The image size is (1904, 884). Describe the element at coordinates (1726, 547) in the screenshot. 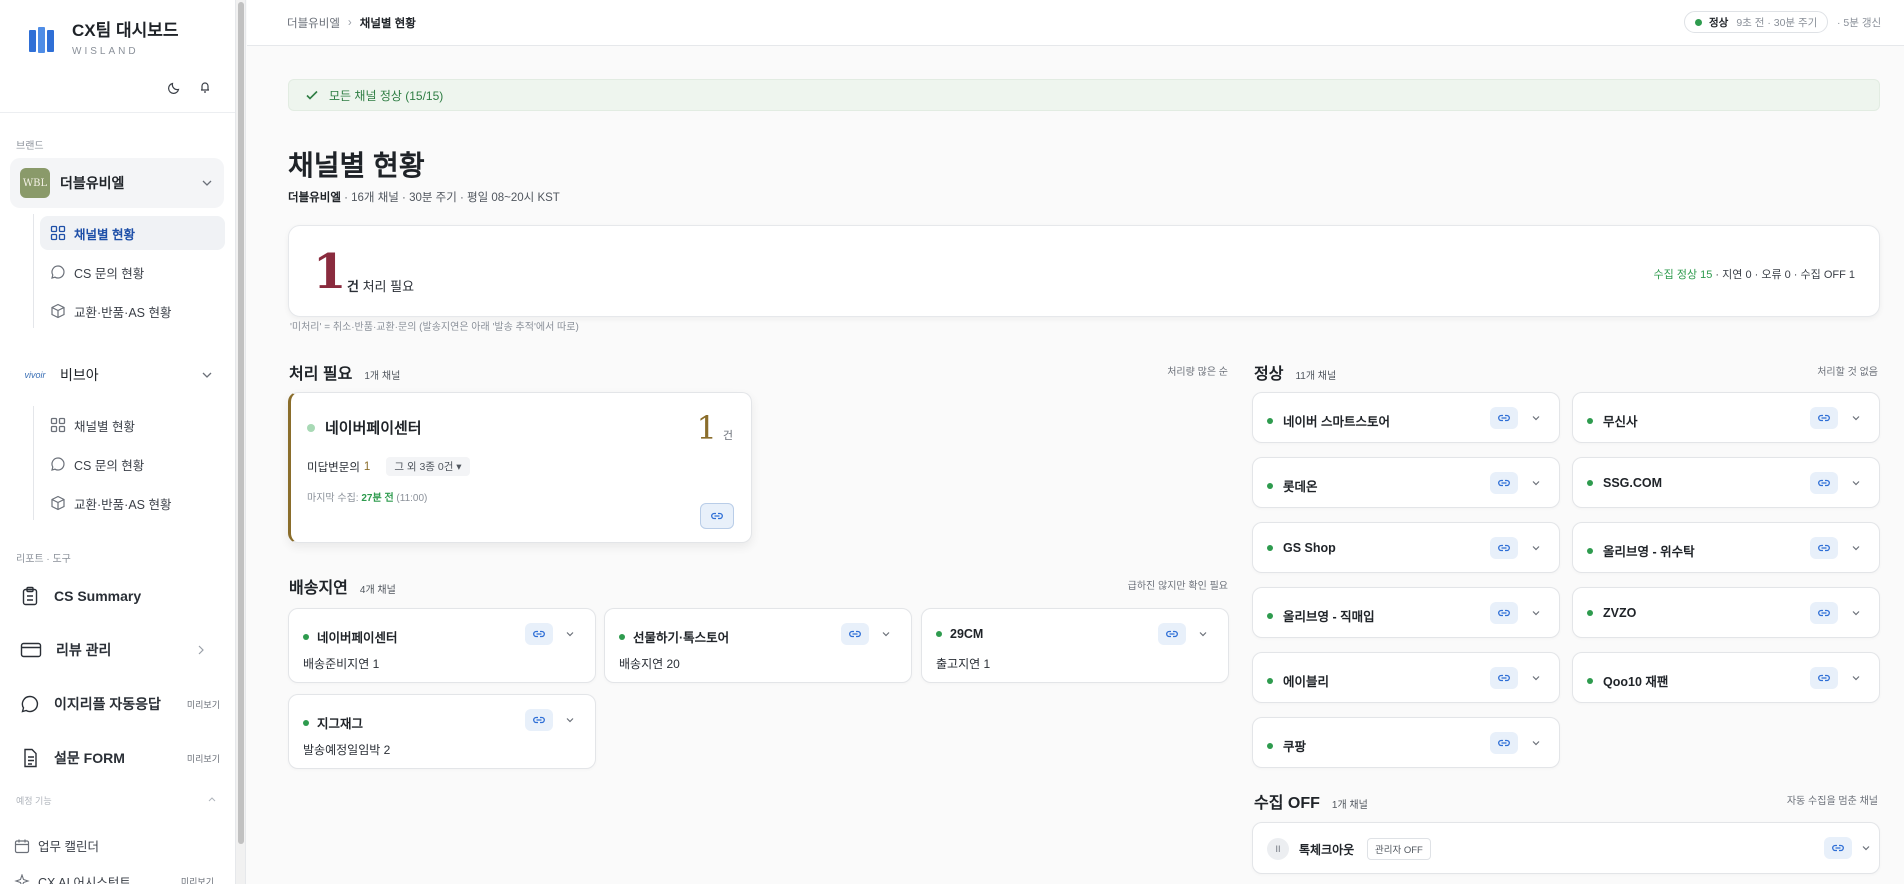

I see `normal-channel-card: 올리브영 - 위수탁` at that location.